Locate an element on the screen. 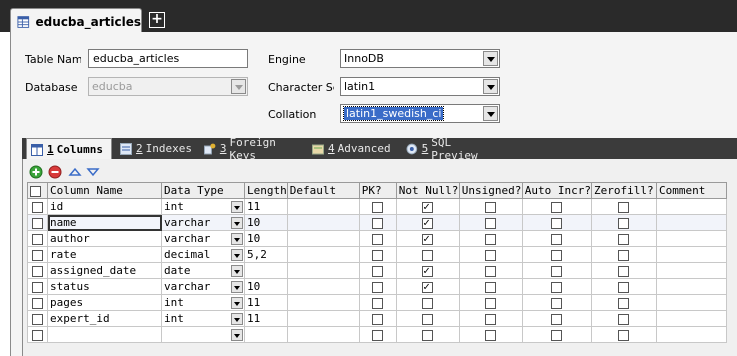 This screenshot has width=737, height=356. length-cell: 11 is located at coordinates (266, 318).